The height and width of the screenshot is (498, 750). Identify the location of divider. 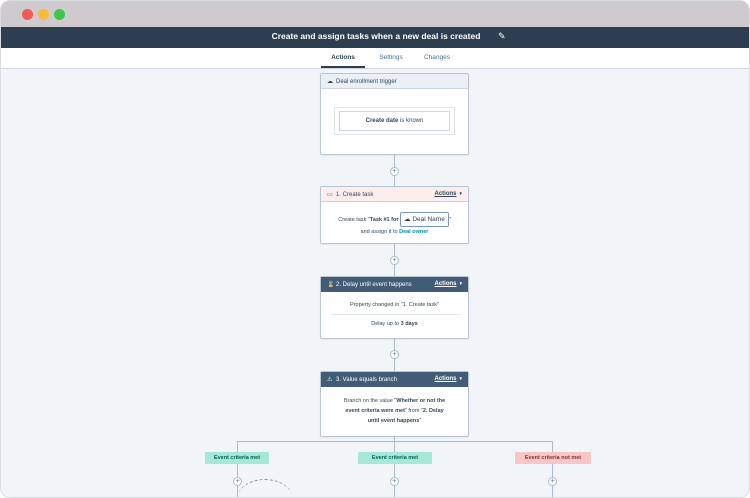
(395, 314).